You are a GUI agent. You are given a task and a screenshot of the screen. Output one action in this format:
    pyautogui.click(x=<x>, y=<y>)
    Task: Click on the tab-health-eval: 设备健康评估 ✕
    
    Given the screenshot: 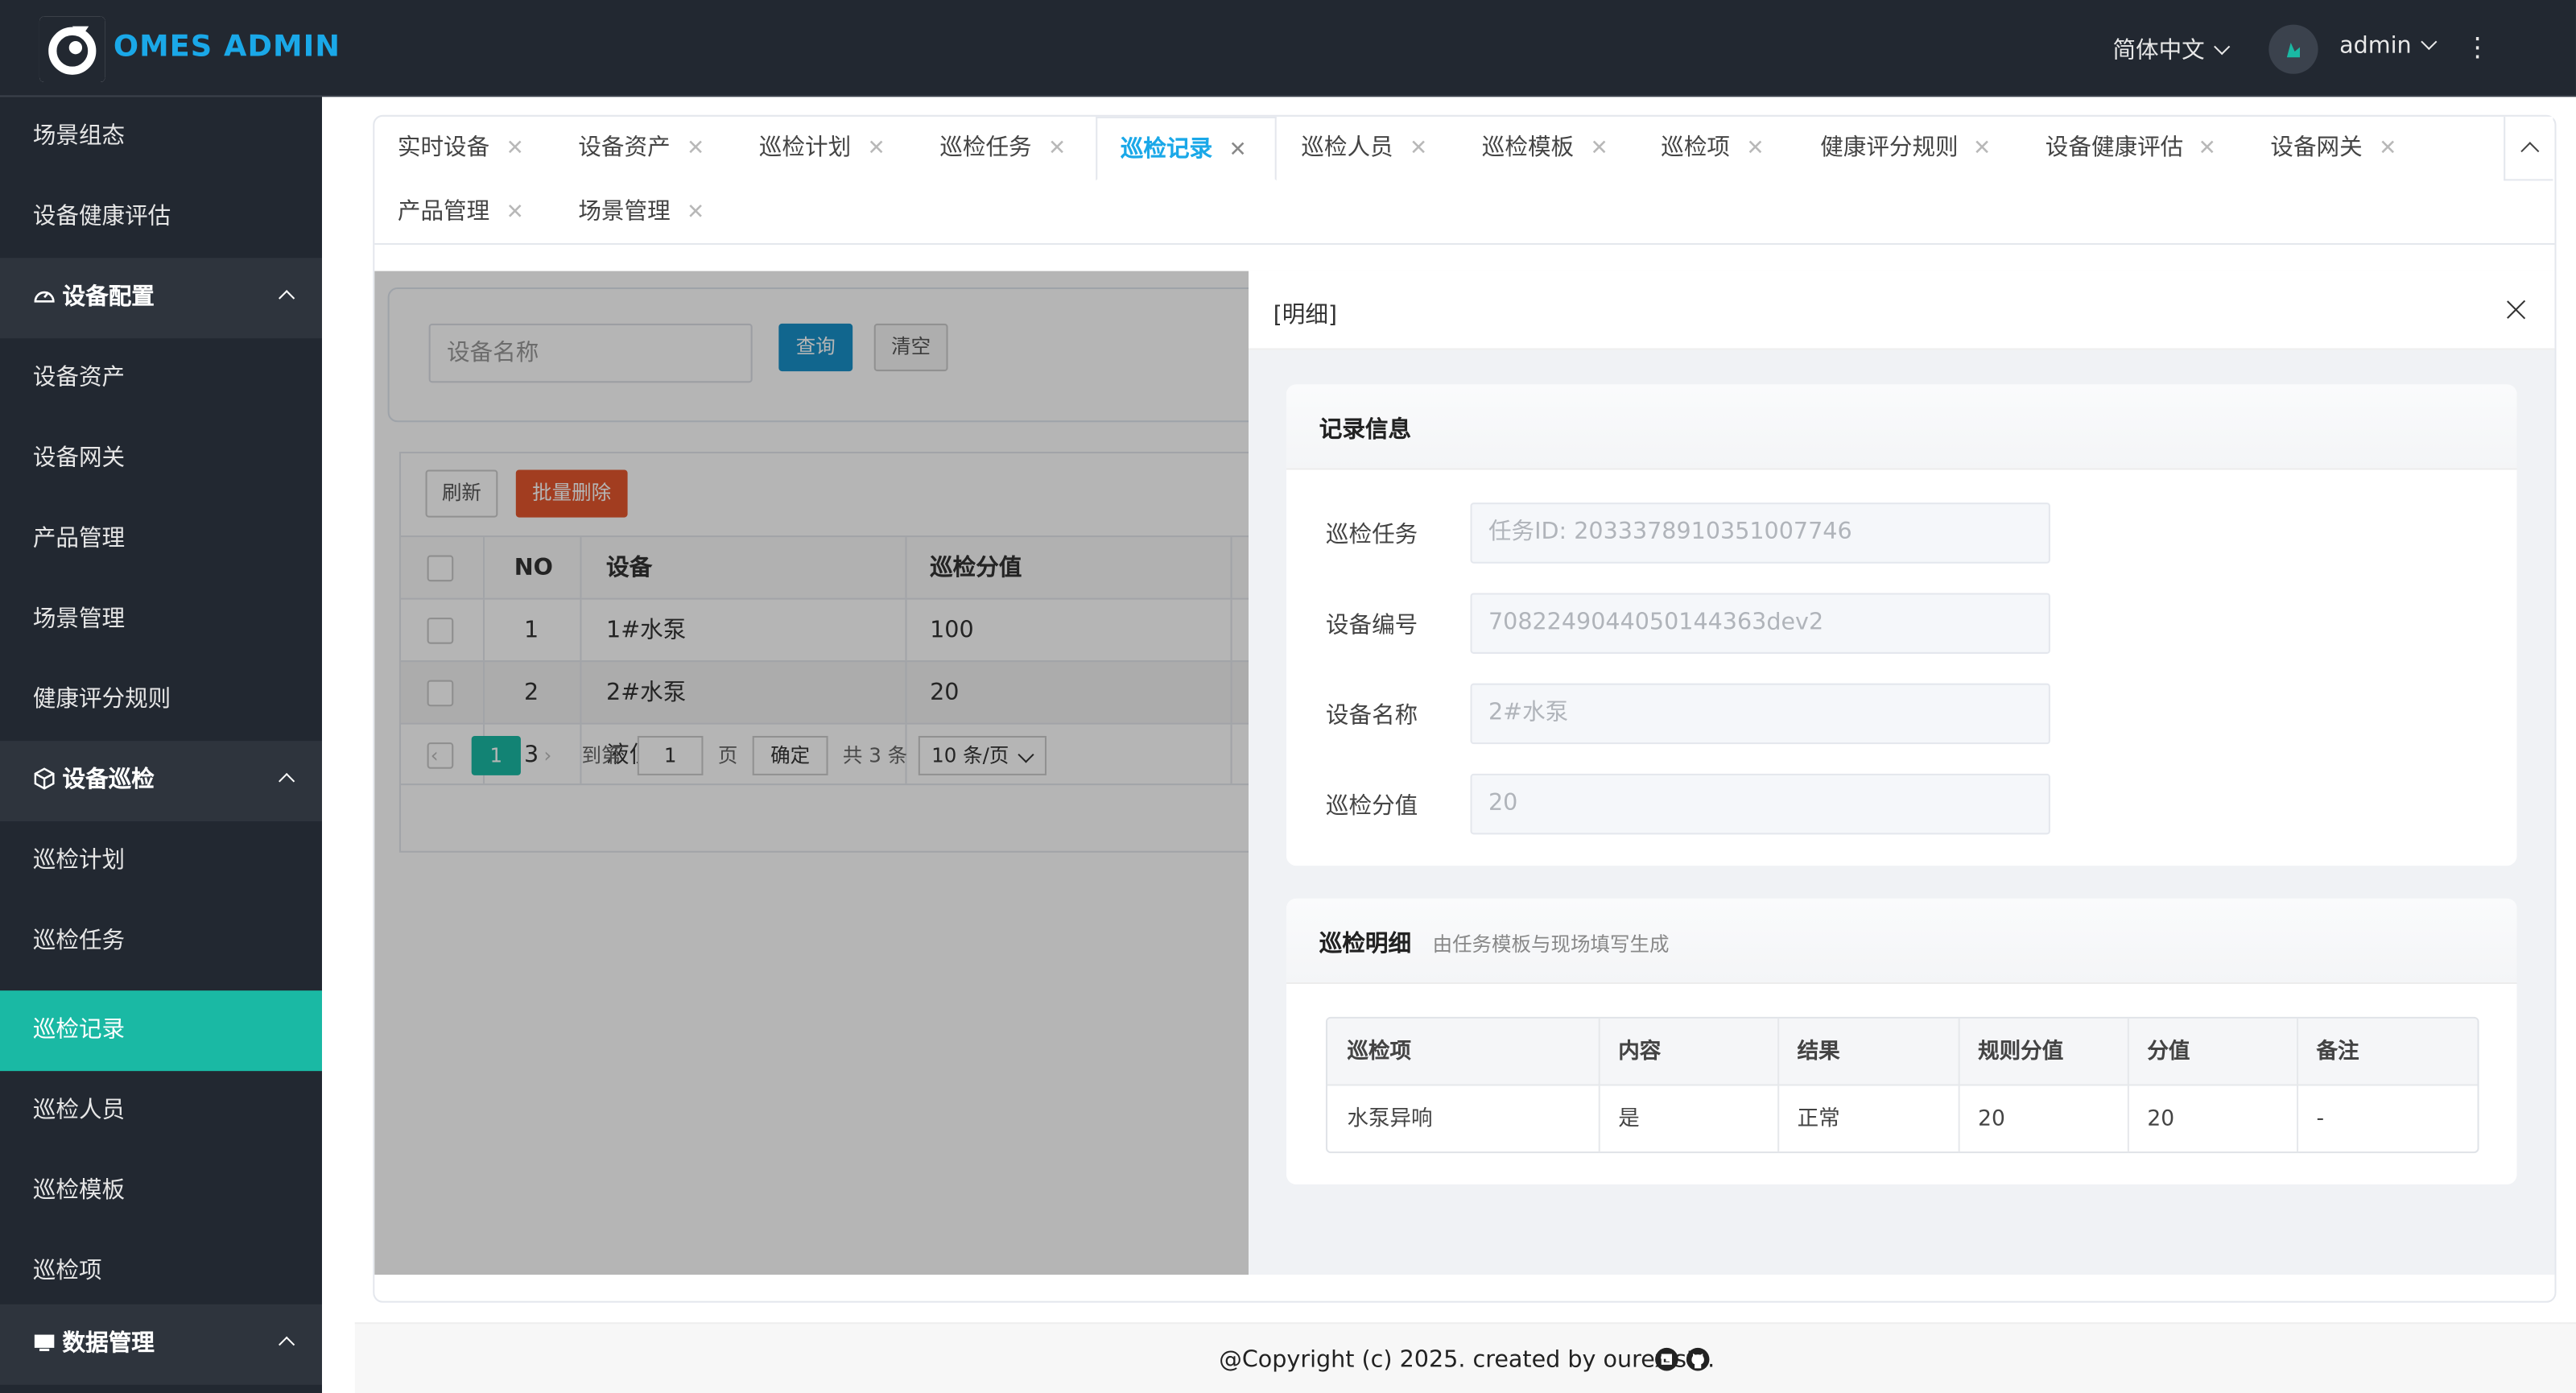 What is the action you would take?
    pyautogui.click(x=2135, y=149)
    